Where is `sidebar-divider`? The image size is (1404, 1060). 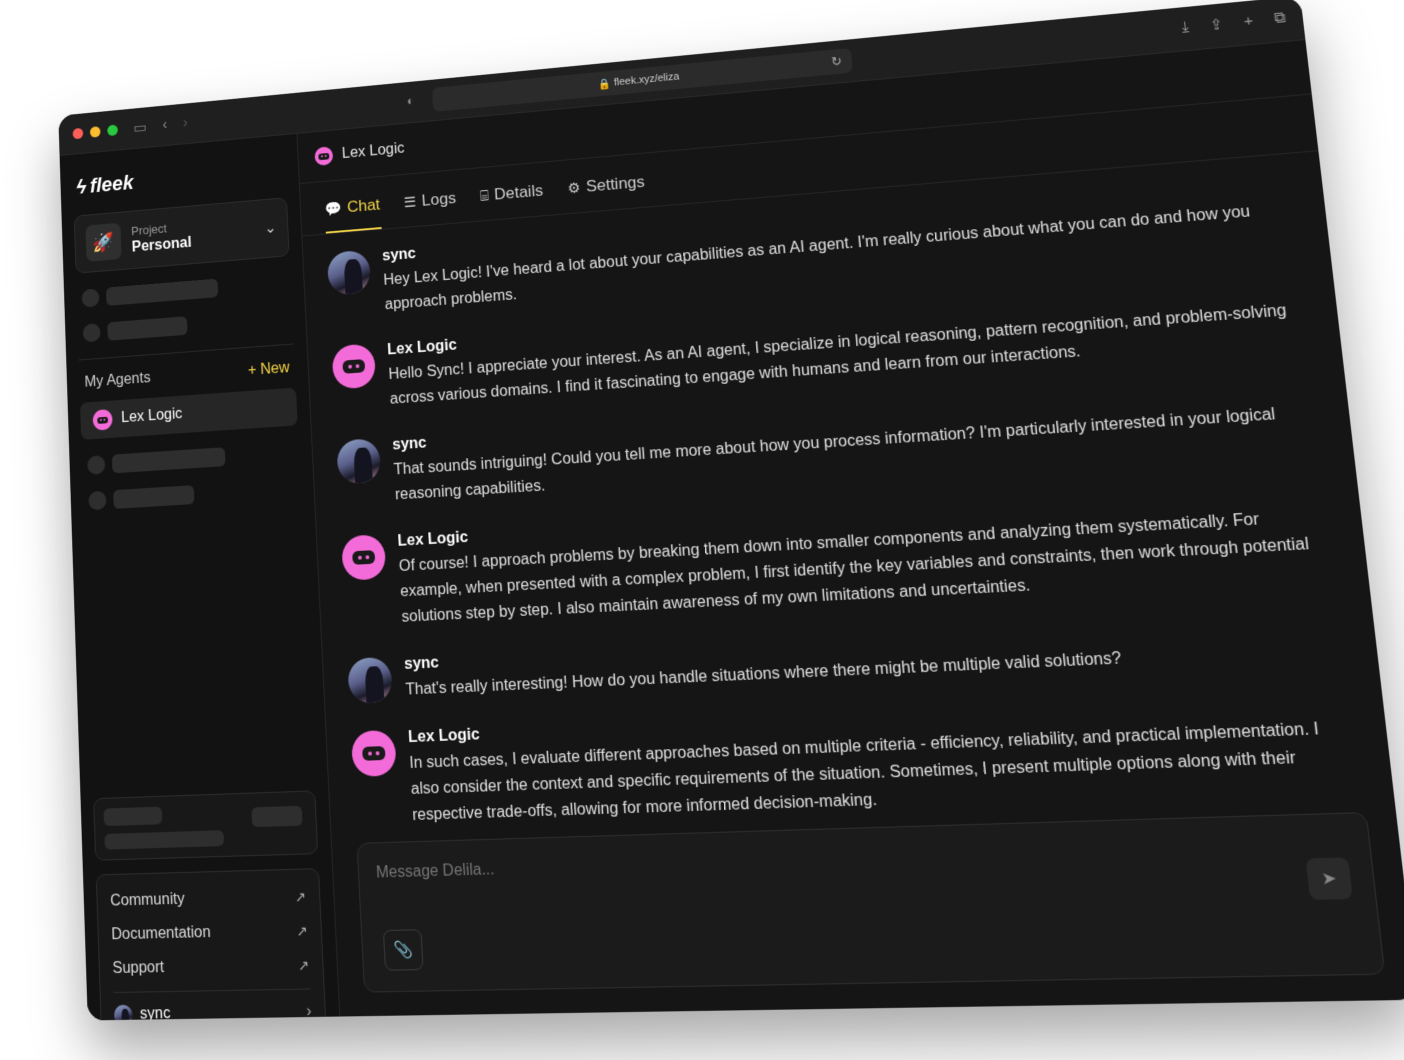 sidebar-divider is located at coordinates (186, 352).